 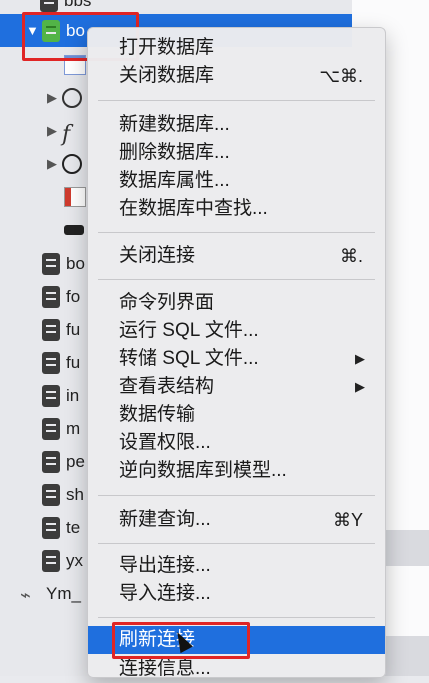 What do you see at coordinates (61, 296) in the screenshot?
I see `tree-item-database: fo` at bounding box center [61, 296].